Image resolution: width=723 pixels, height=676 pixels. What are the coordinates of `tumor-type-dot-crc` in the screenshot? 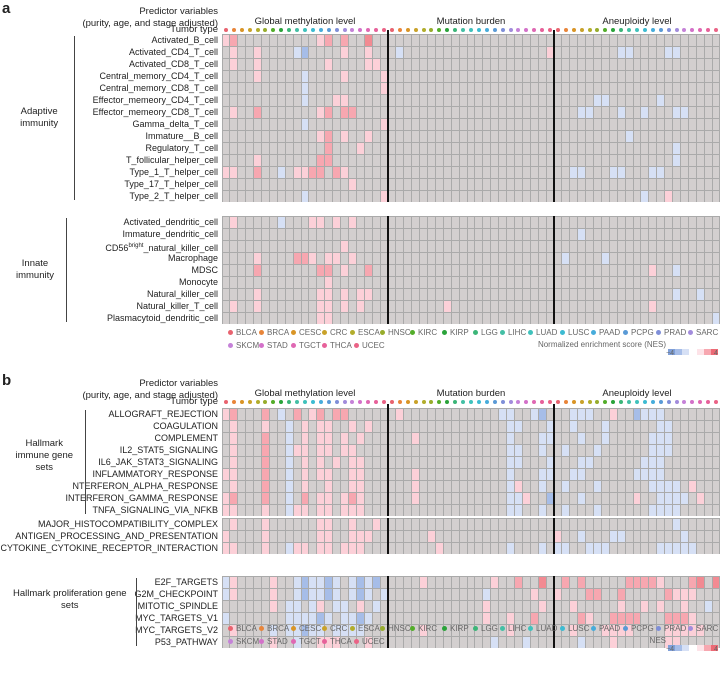 It's located at (415, 30).